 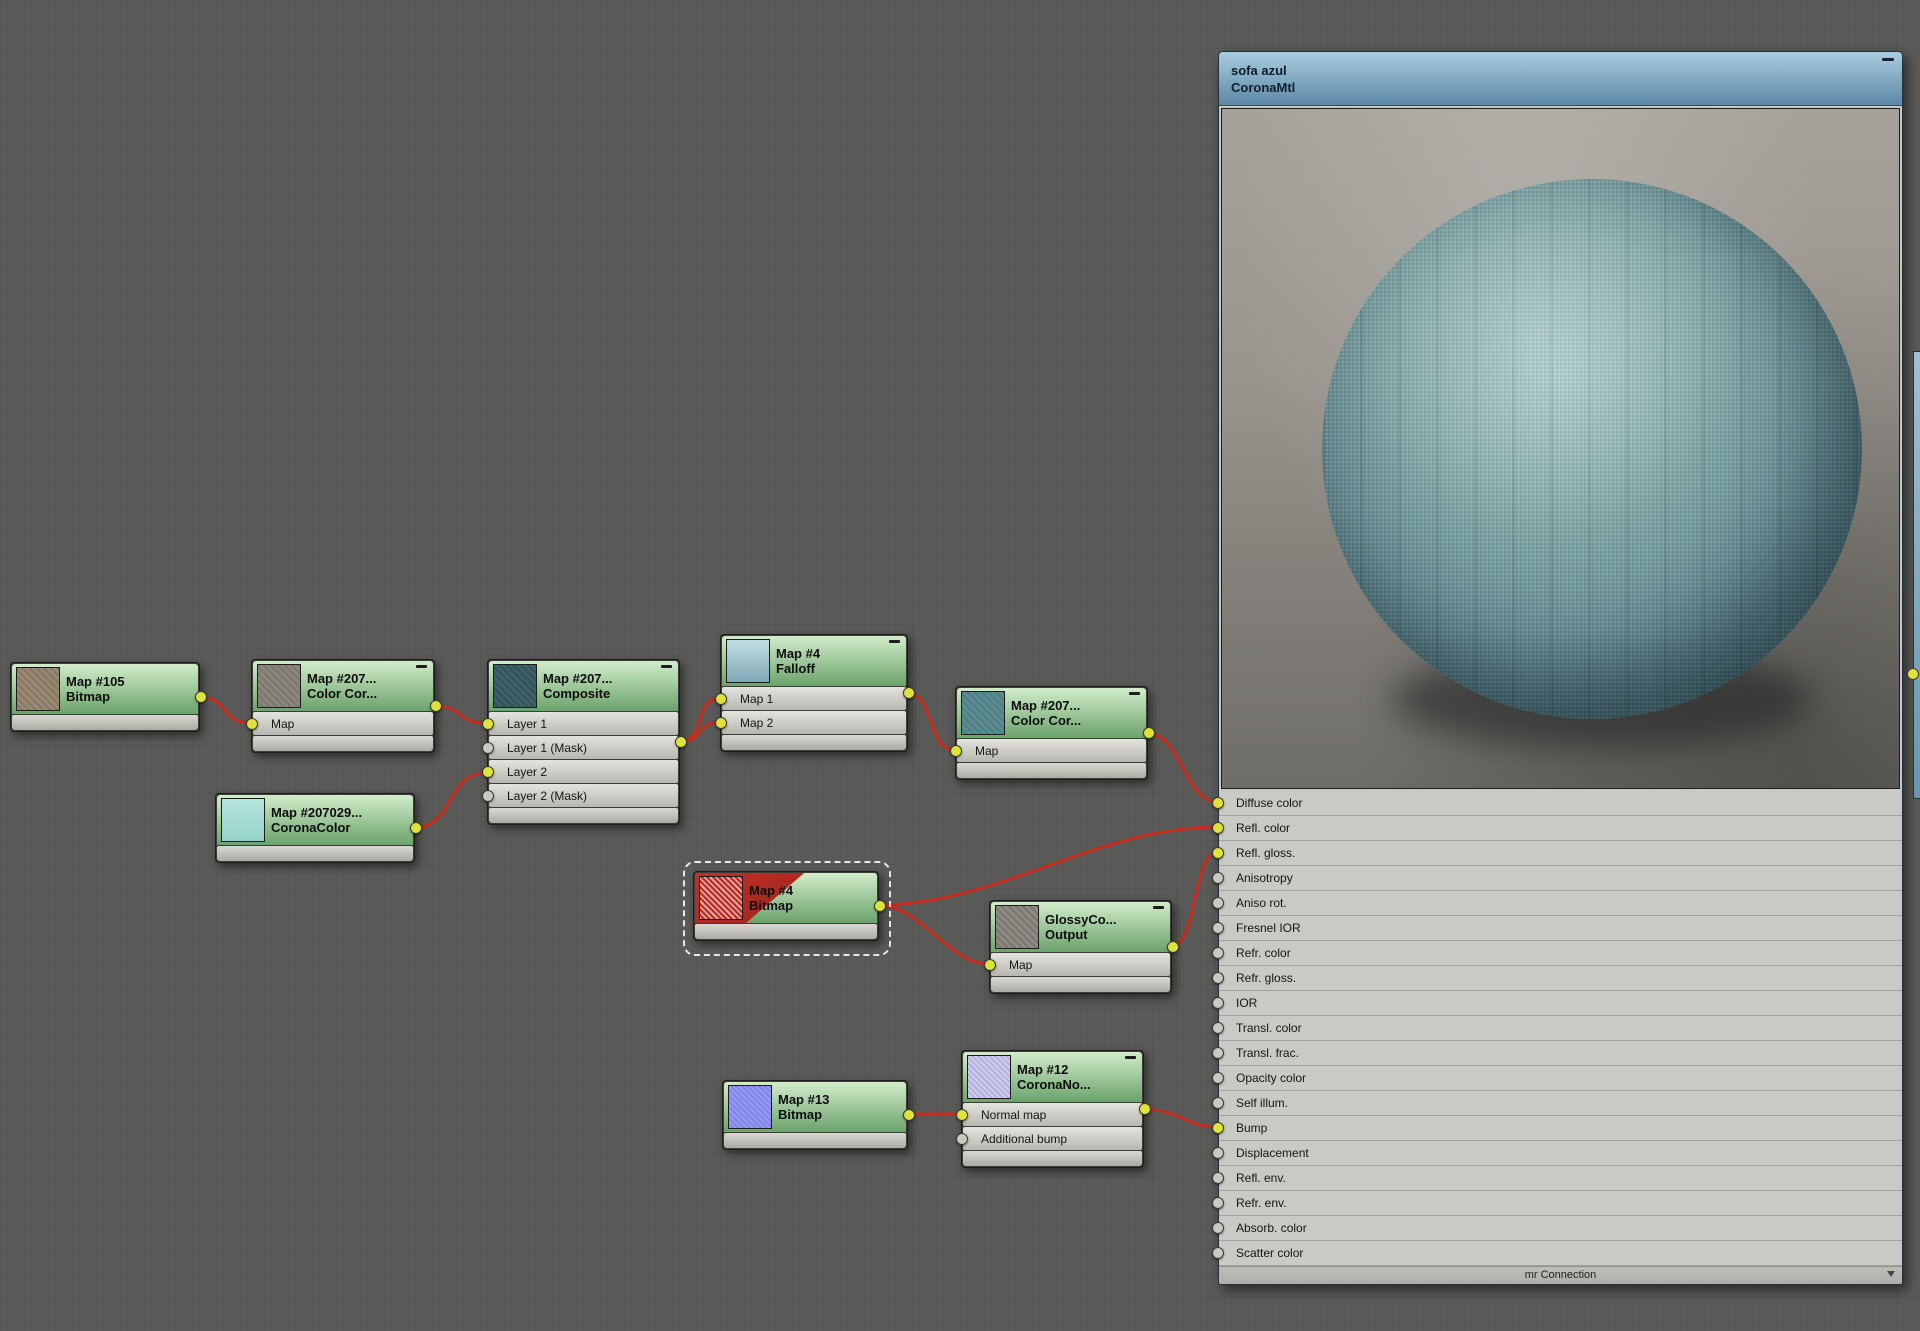 What do you see at coordinates (580, 771) in the screenshot?
I see `slot-layer2: Layer 2` at bounding box center [580, 771].